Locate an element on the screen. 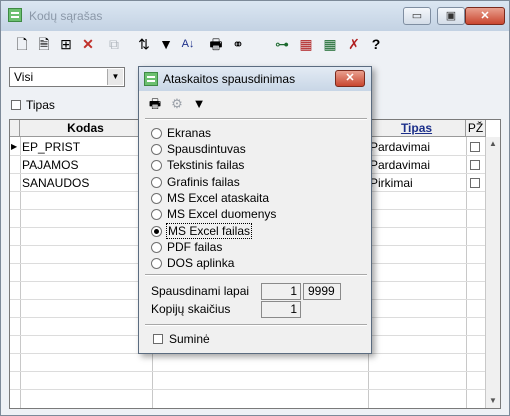 The width and height of the screenshot is (510, 416). tools-icon: ✗ is located at coordinates (354, 44).